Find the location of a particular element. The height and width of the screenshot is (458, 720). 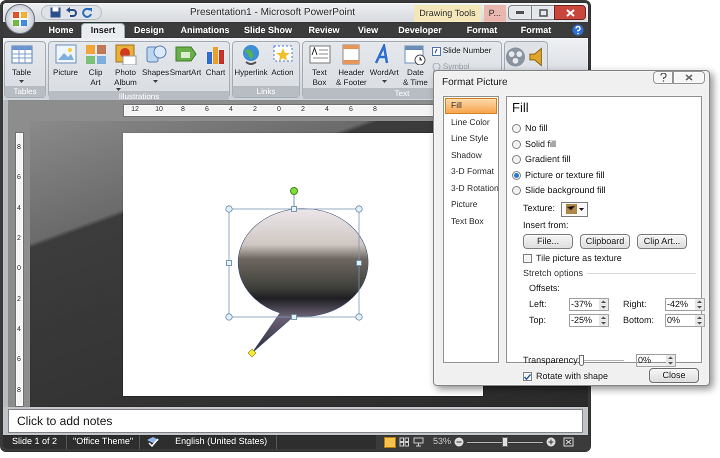

texture-swatch-icon is located at coordinates (571, 209).